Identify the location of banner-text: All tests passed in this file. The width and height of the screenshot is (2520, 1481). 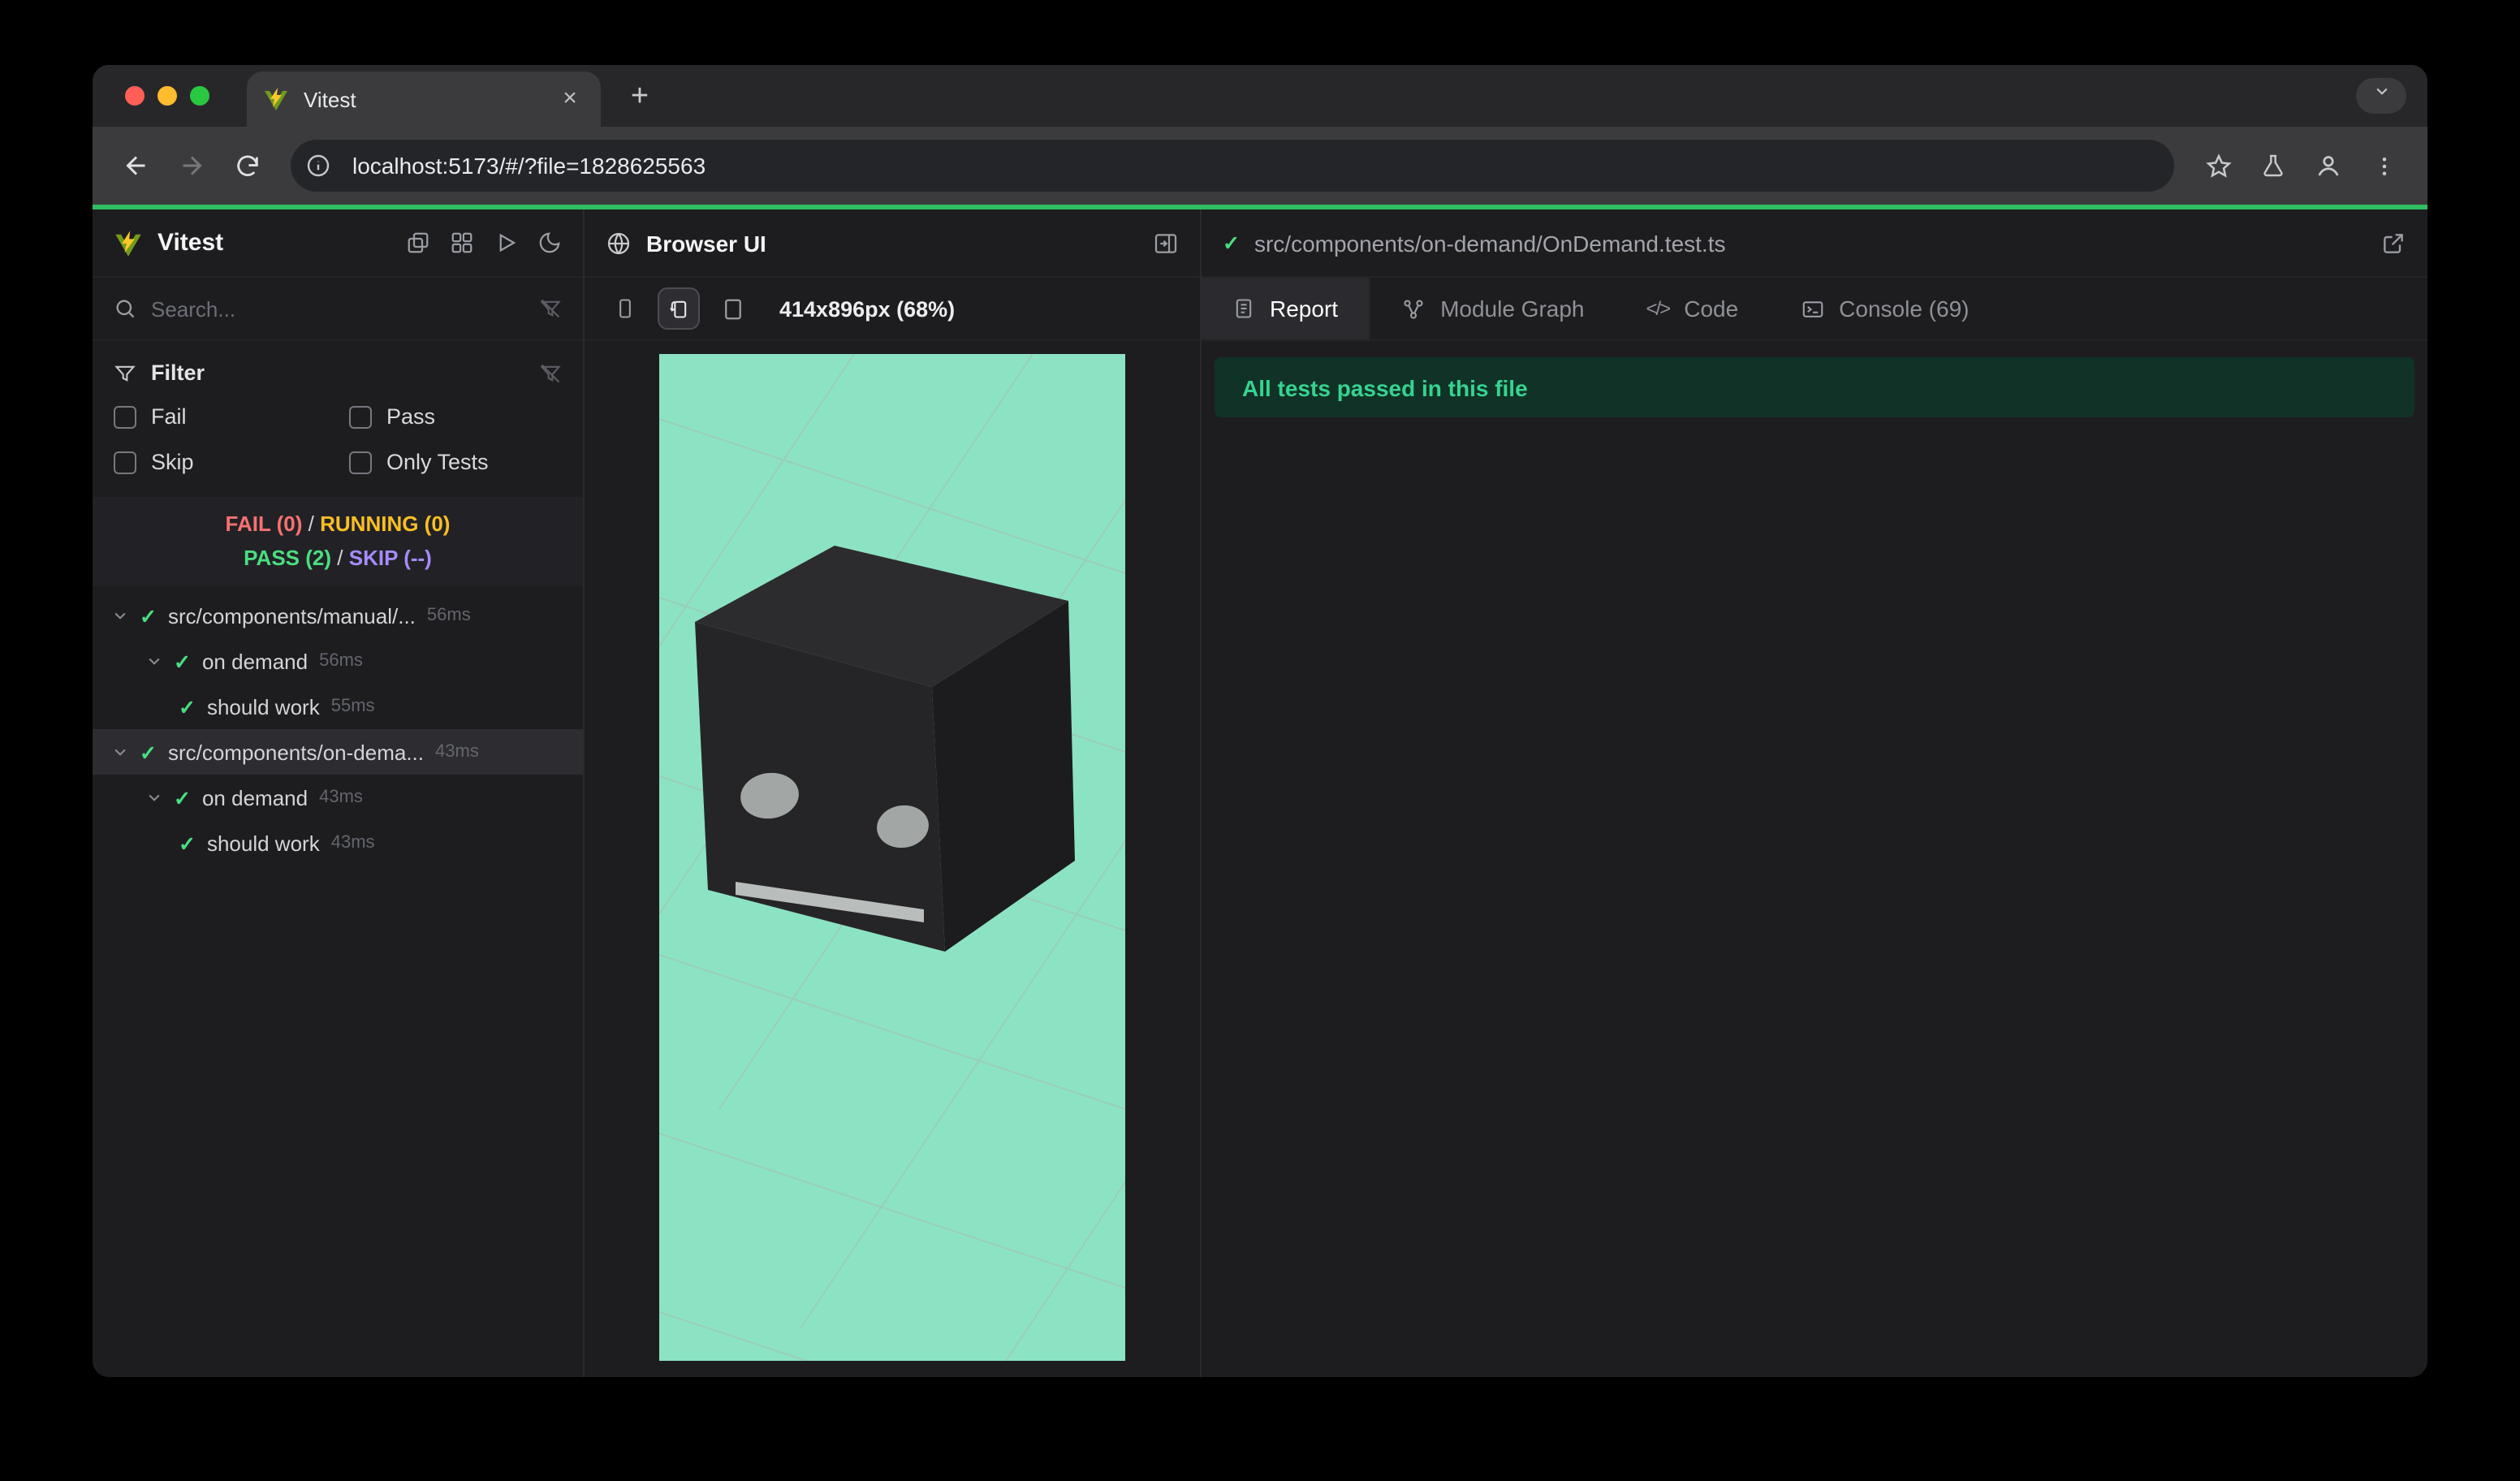
(1385, 387).